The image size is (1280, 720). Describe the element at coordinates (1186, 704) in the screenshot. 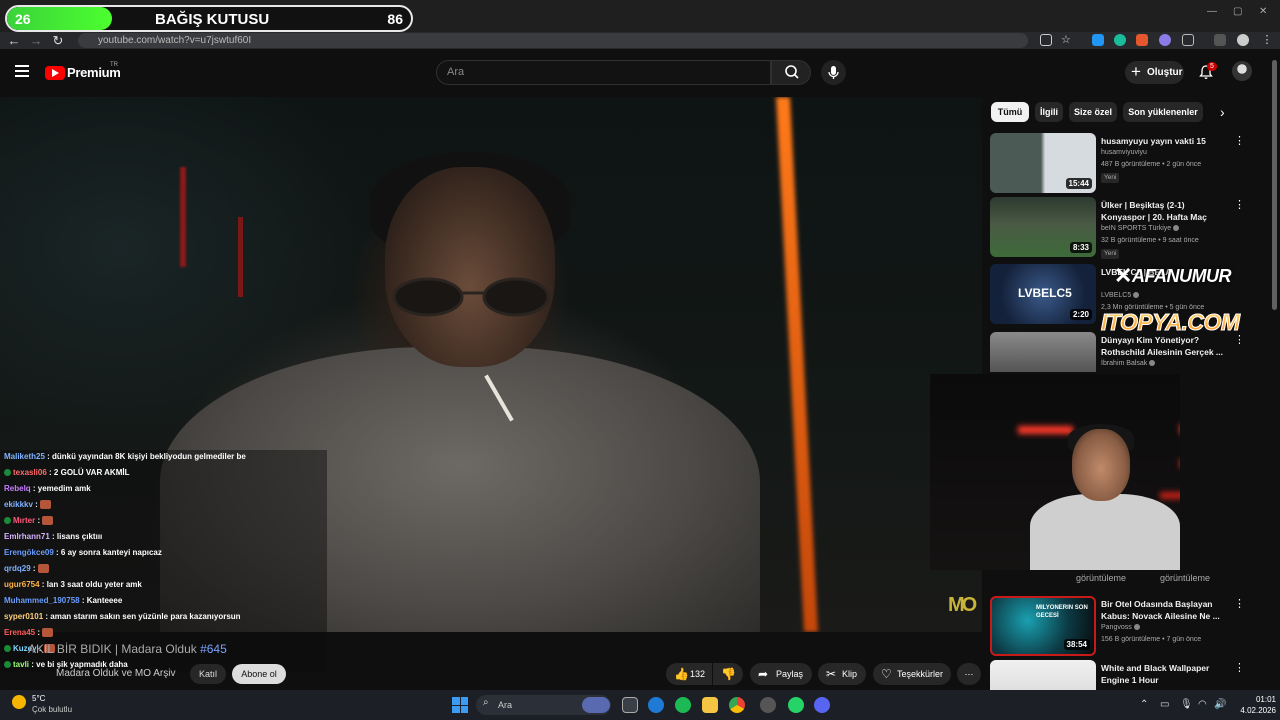

I see `mic-icon: 🎙` at that location.